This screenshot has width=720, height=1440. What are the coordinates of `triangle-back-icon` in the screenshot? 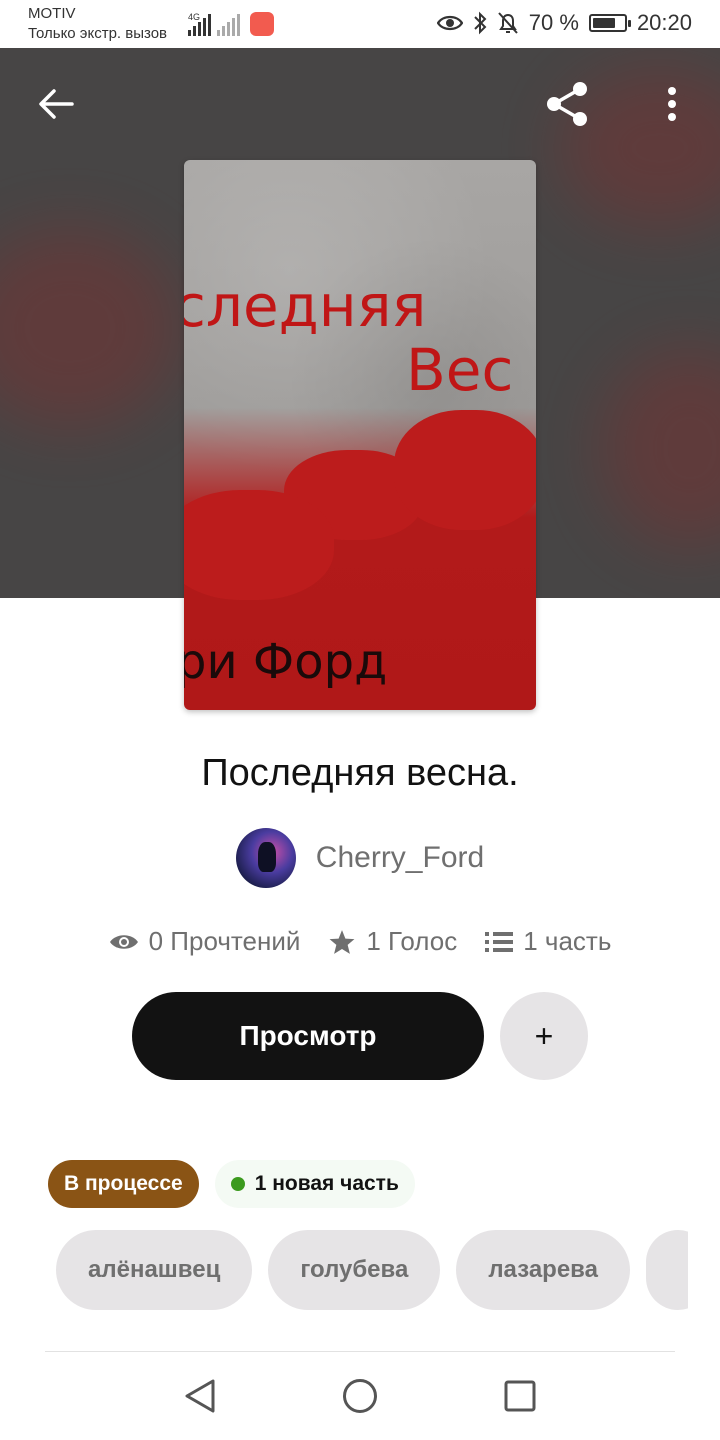 It's located at (200, 1396).